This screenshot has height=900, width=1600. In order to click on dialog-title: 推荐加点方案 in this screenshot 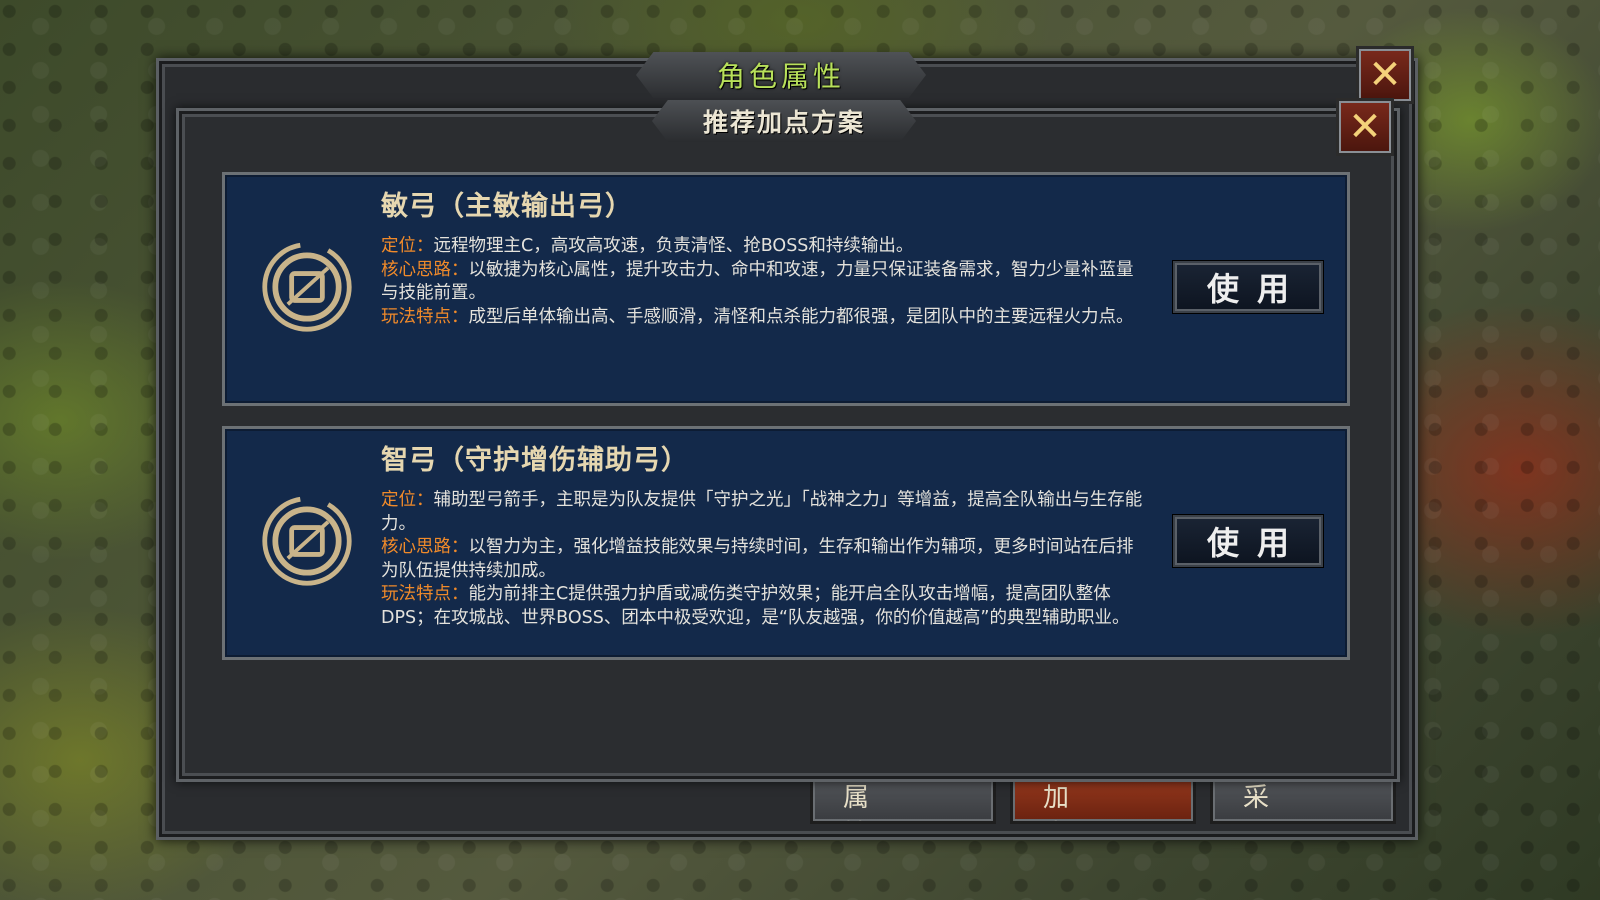, I will do `click(783, 122)`.